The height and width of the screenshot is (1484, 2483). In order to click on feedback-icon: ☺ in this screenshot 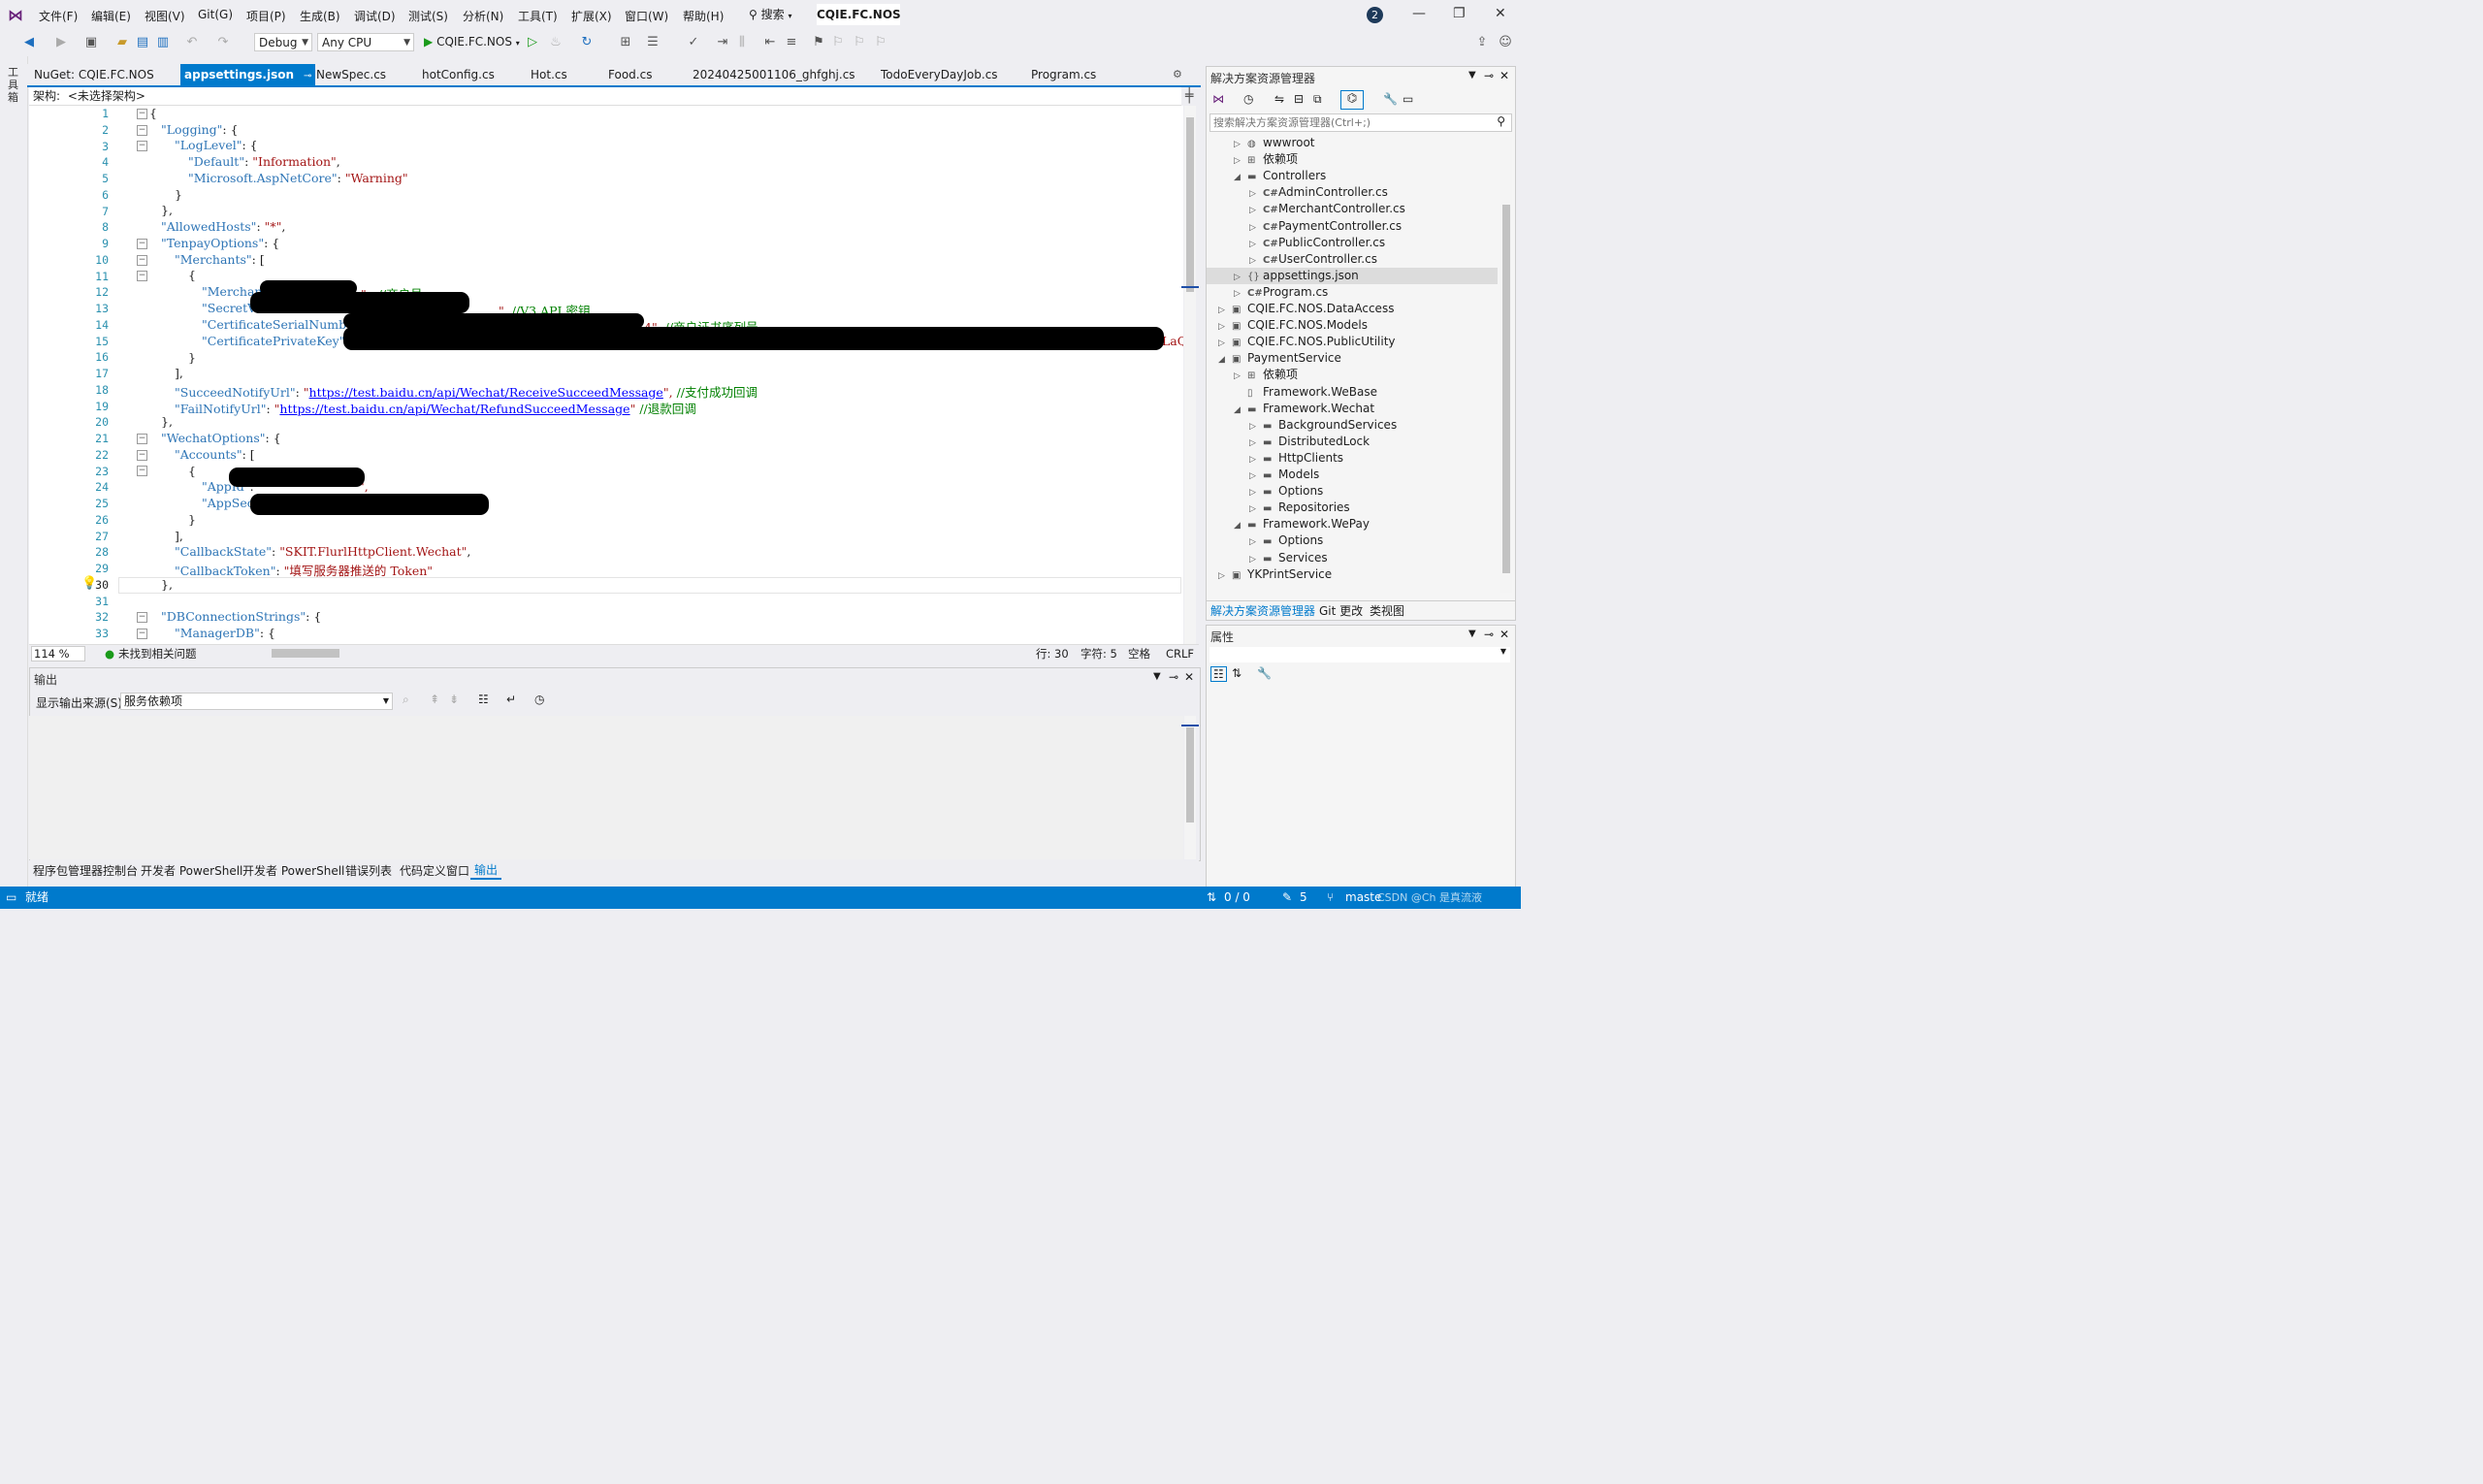, I will do `click(1506, 42)`.